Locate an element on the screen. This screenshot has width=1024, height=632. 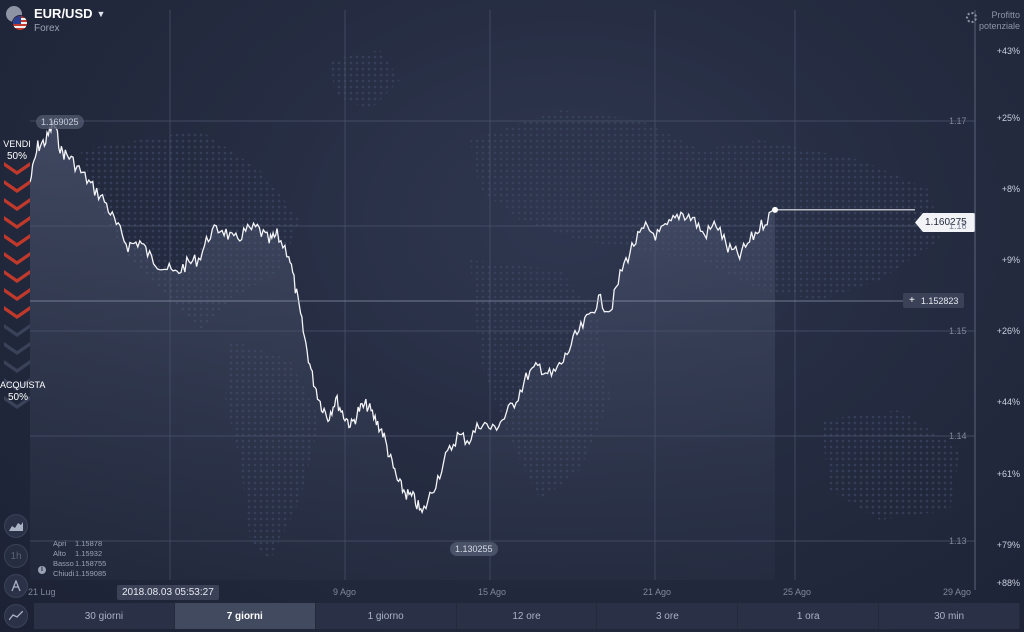
ohlc-value: 1.158755 is located at coordinates (91, 563).